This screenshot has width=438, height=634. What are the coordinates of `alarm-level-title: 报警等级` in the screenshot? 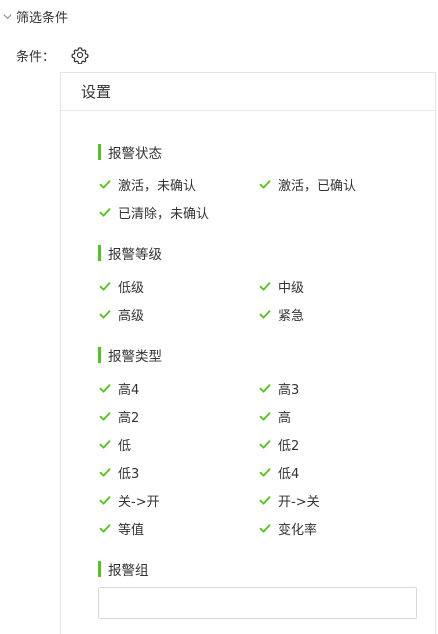 It's located at (135, 255).